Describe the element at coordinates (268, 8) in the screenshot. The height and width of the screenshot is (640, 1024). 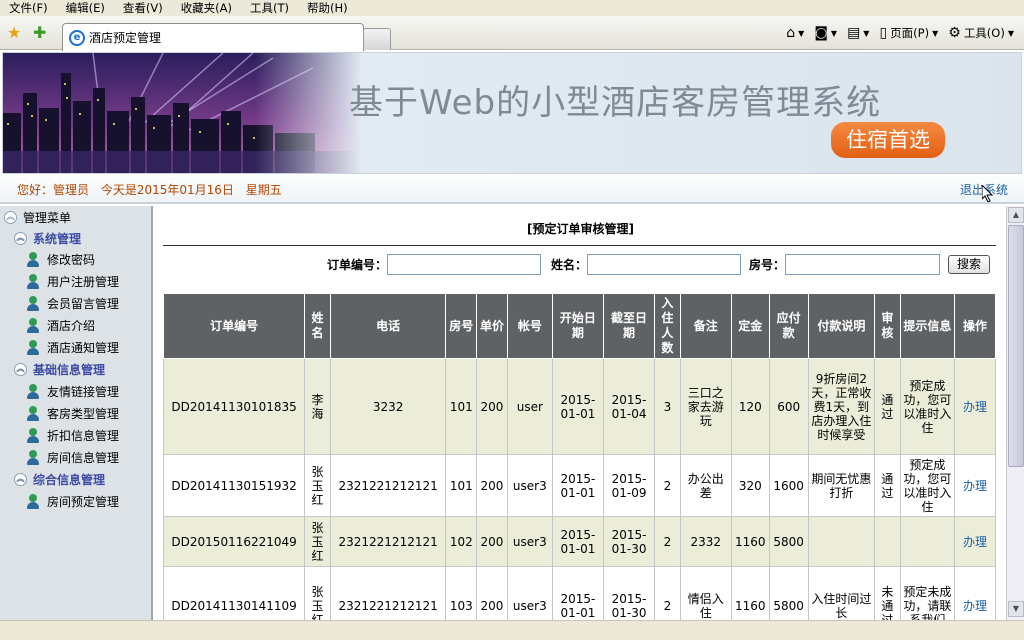
I see `menu-tools: 工具(T)` at that location.